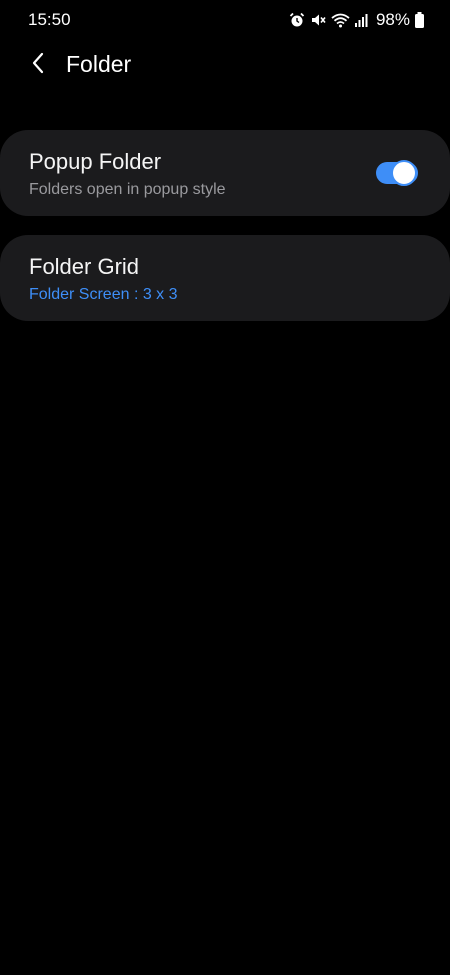 This screenshot has height=975, width=450. Describe the element at coordinates (99, 64) in the screenshot. I see `page-title: Folder` at that location.